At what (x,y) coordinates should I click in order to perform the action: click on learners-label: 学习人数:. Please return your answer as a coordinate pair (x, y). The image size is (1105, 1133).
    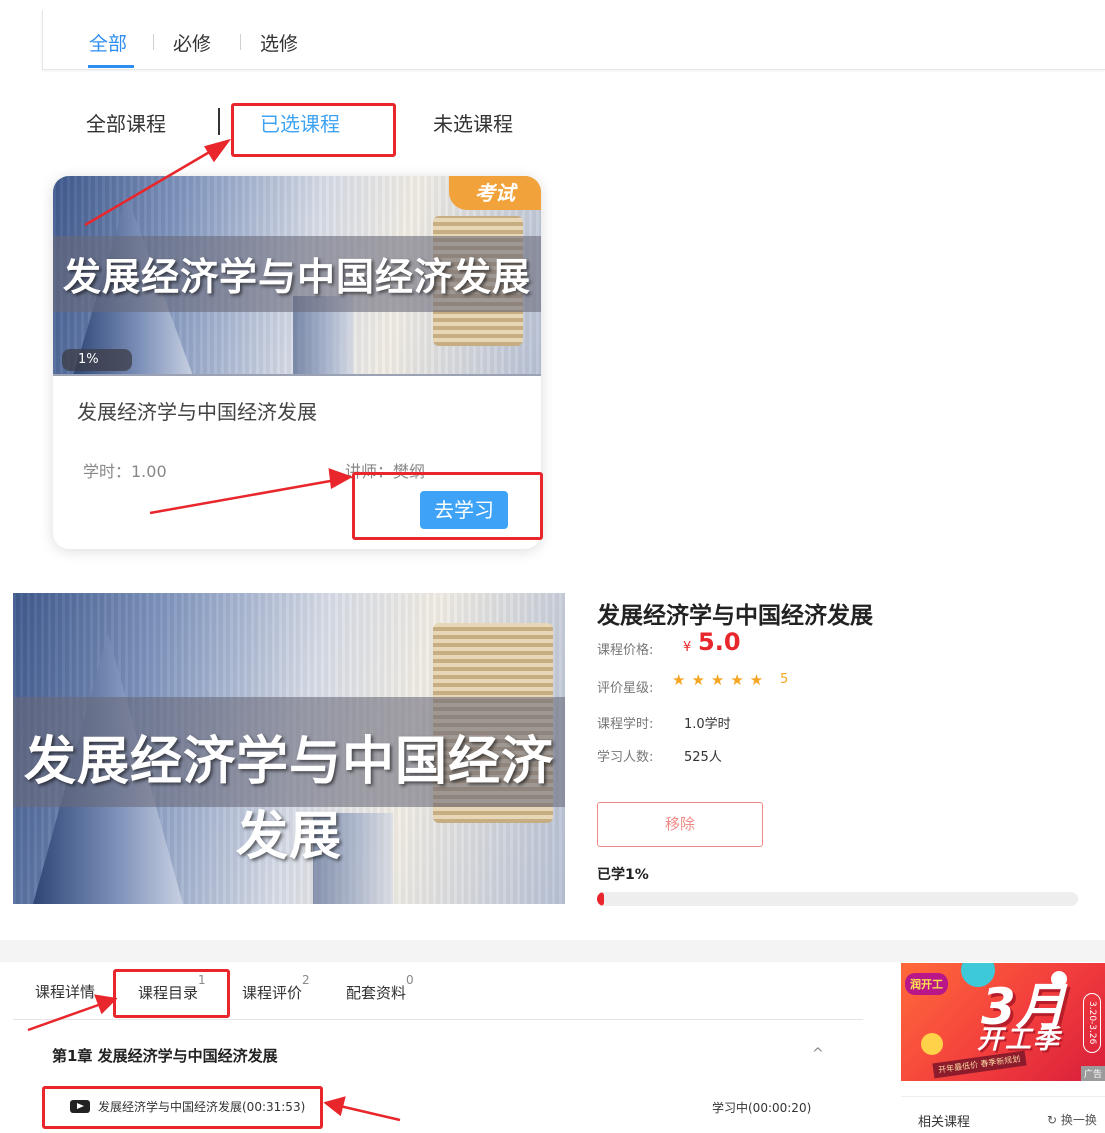
    Looking at the image, I should click on (625, 757).